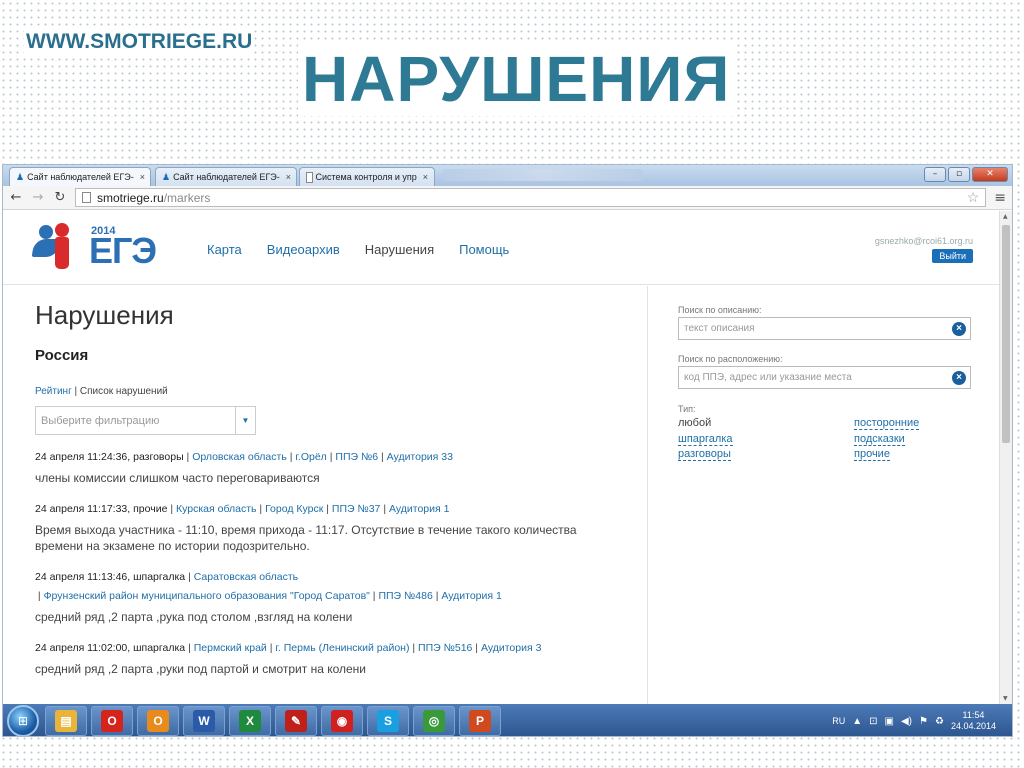 This screenshot has width=1024, height=768. What do you see at coordinates (889, 721) in the screenshot?
I see `device-icon: ▣` at bounding box center [889, 721].